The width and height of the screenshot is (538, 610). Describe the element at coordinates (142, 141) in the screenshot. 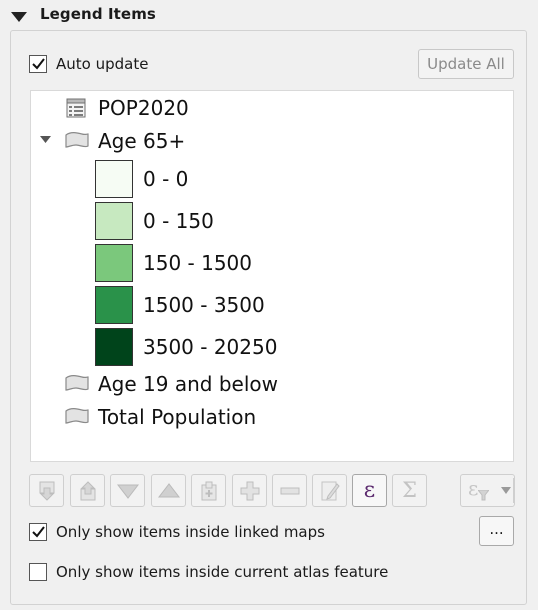

I see `tree-item-label: Age 65+` at that location.